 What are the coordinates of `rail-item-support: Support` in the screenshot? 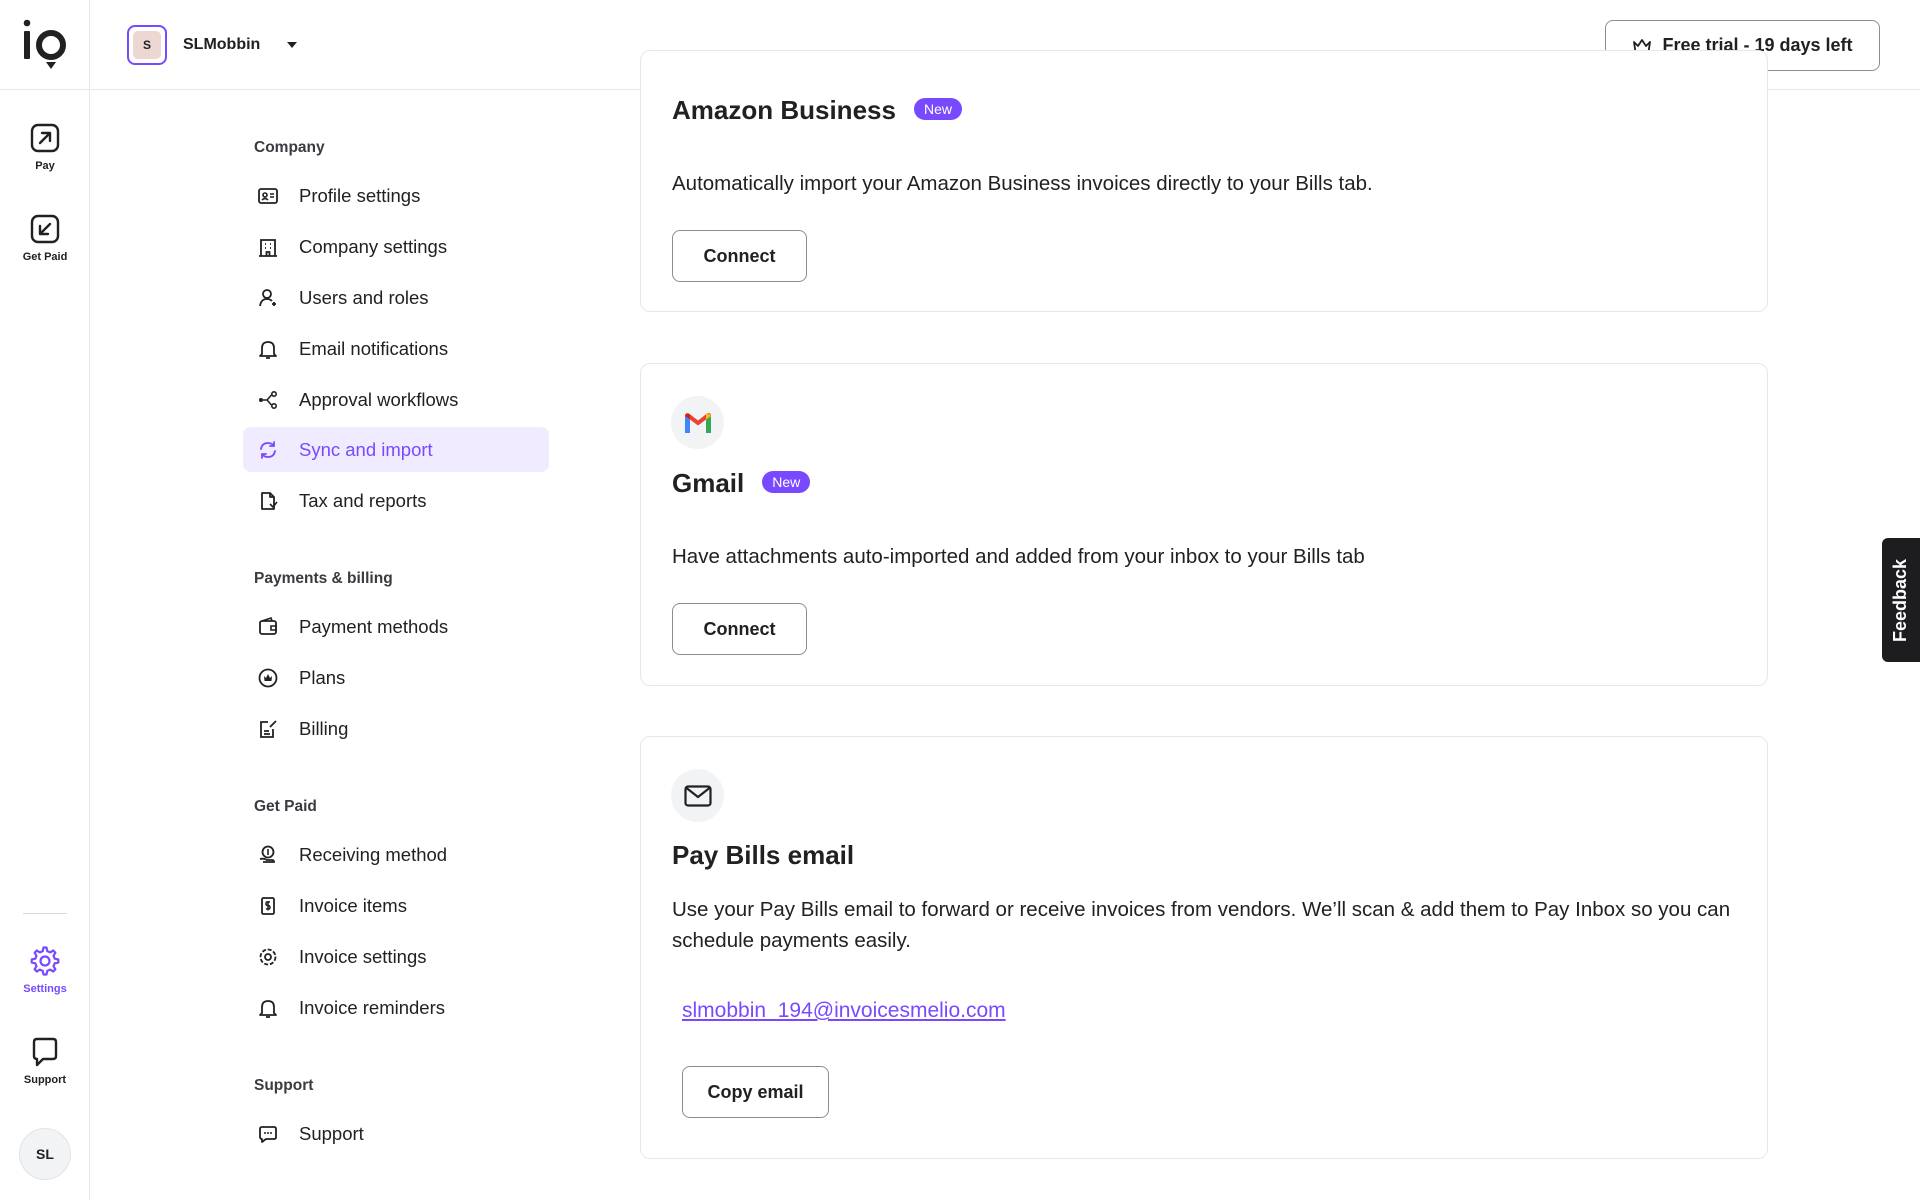 It's located at (45, 1061).